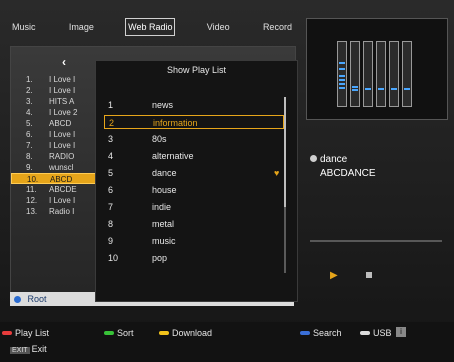 This screenshot has width=454, height=362. What do you see at coordinates (369, 275) in the screenshot?
I see `stop-icon` at bounding box center [369, 275].